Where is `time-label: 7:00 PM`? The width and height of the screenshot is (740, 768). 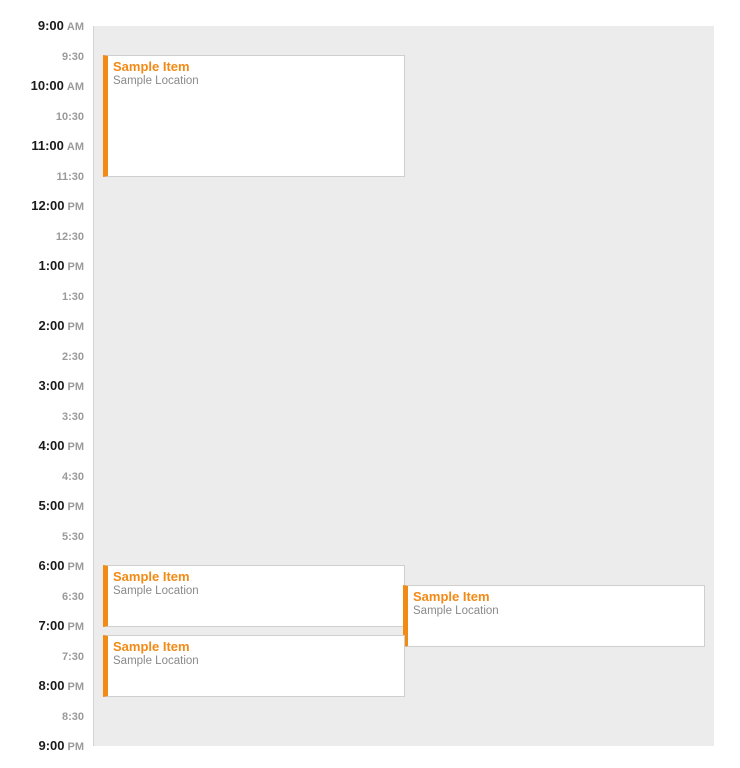 time-label: 7:00 PM is located at coordinates (61, 626).